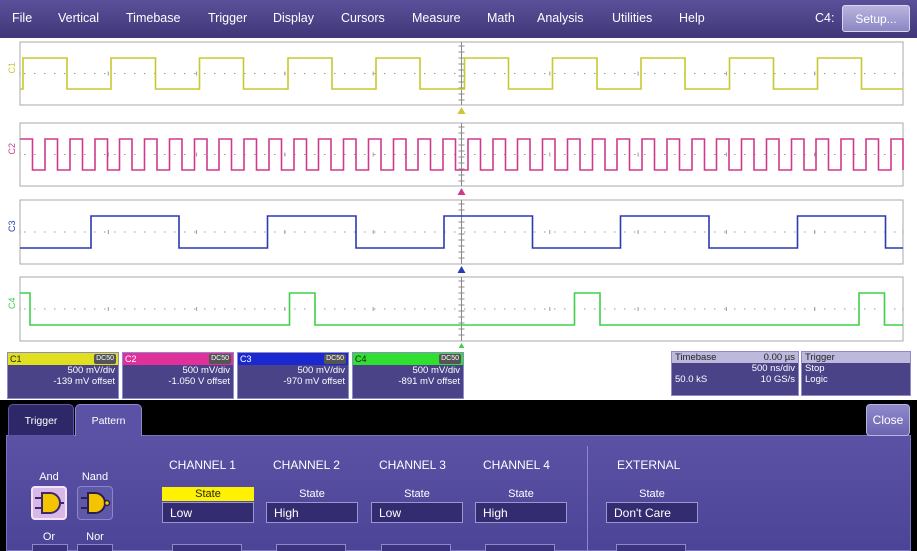 The width and height of the screenshot is (917, 551). Describe the element at coordinates (220, 359) in the screenshot. I see `channel-2-coupling: DC50` at that location.